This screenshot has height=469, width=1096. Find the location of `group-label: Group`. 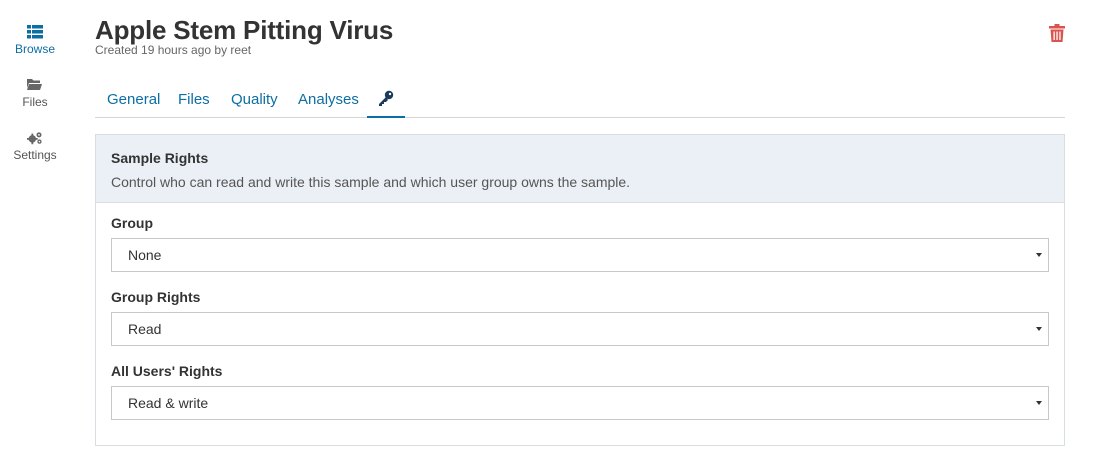

group-label: Group is located at coordinates (132, 223).